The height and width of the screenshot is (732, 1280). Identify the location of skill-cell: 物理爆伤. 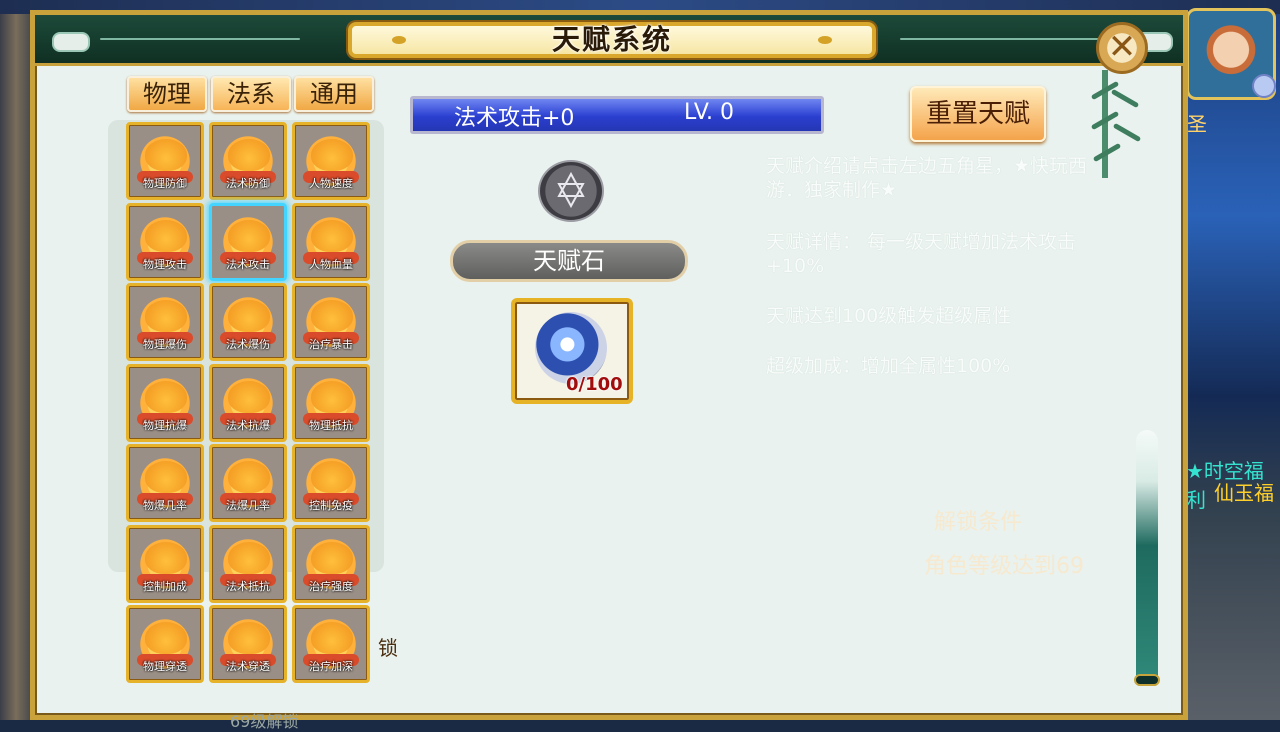
(165, 322).